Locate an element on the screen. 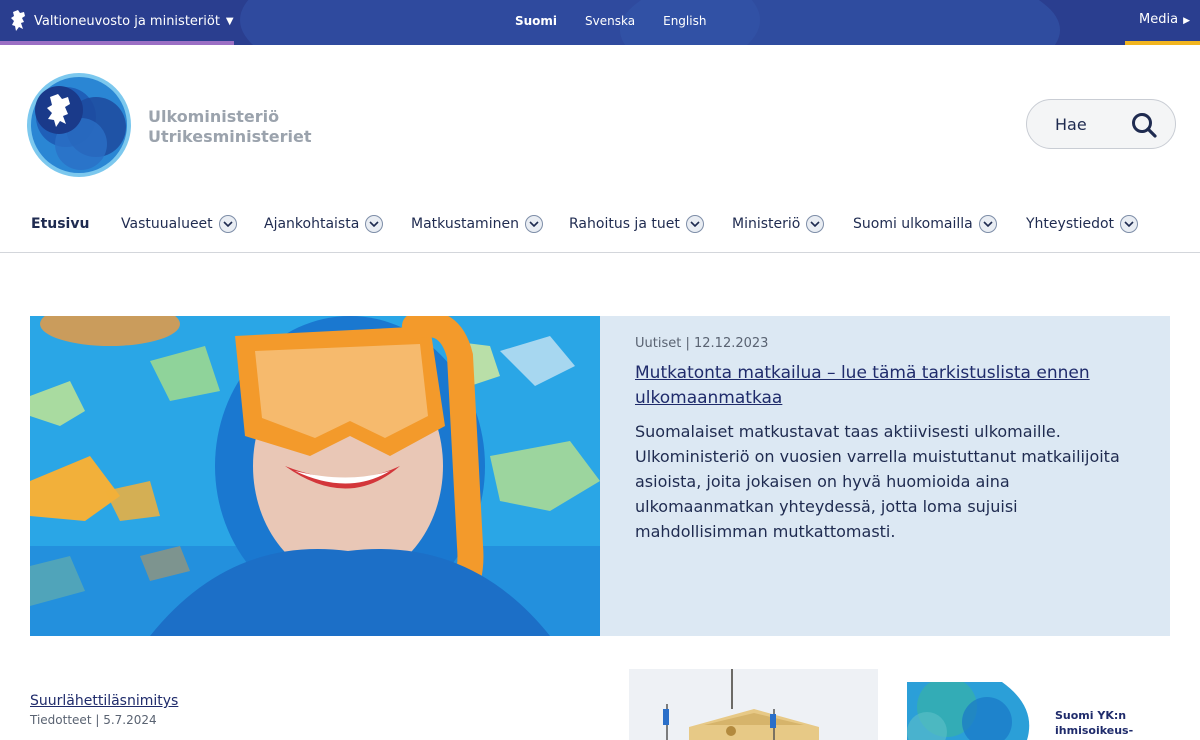 The width and height of the screenshot is (1200, 740). nav-item-label: Matkustaminen is located at coordinates (465, 224).